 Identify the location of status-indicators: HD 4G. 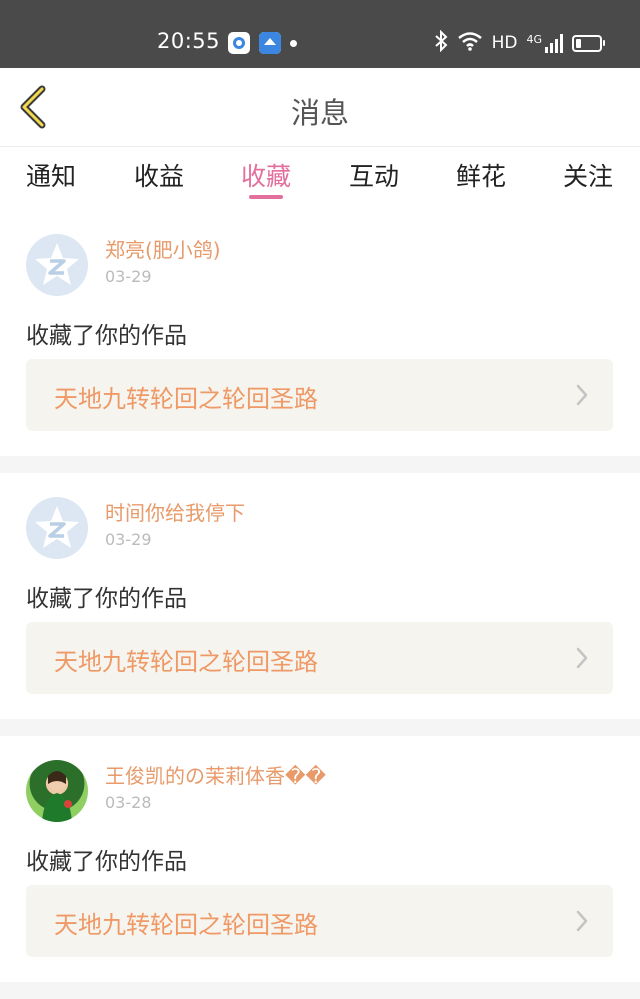
(519, 43).